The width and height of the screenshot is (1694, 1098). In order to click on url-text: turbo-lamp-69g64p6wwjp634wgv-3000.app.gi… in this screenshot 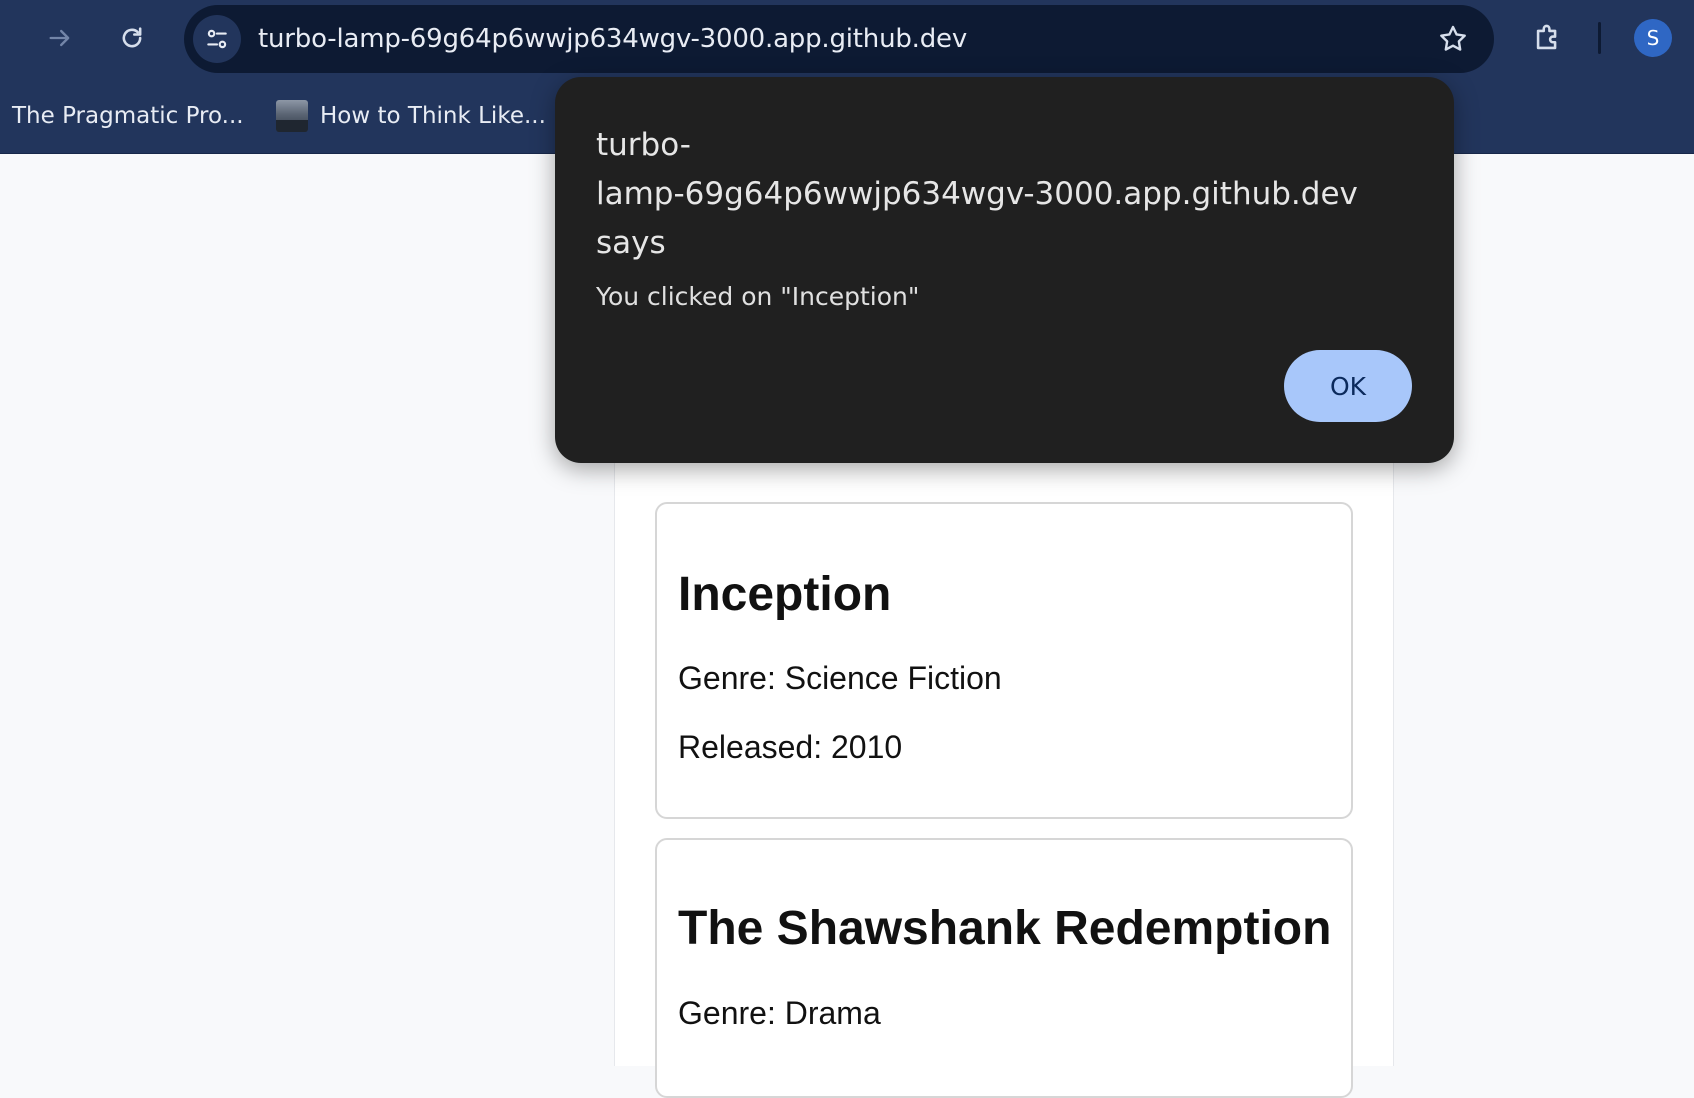, I will do `click(612, 39)`.